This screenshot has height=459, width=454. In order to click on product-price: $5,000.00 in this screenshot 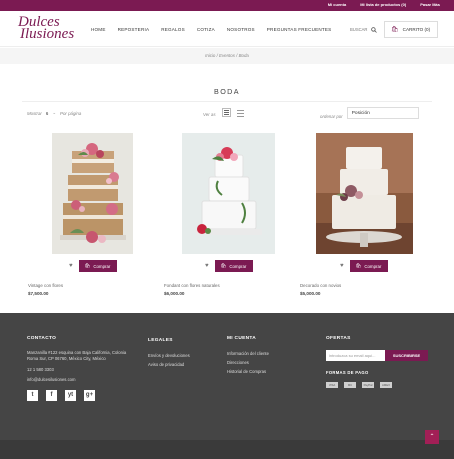, I will do `click(310, 293)`.